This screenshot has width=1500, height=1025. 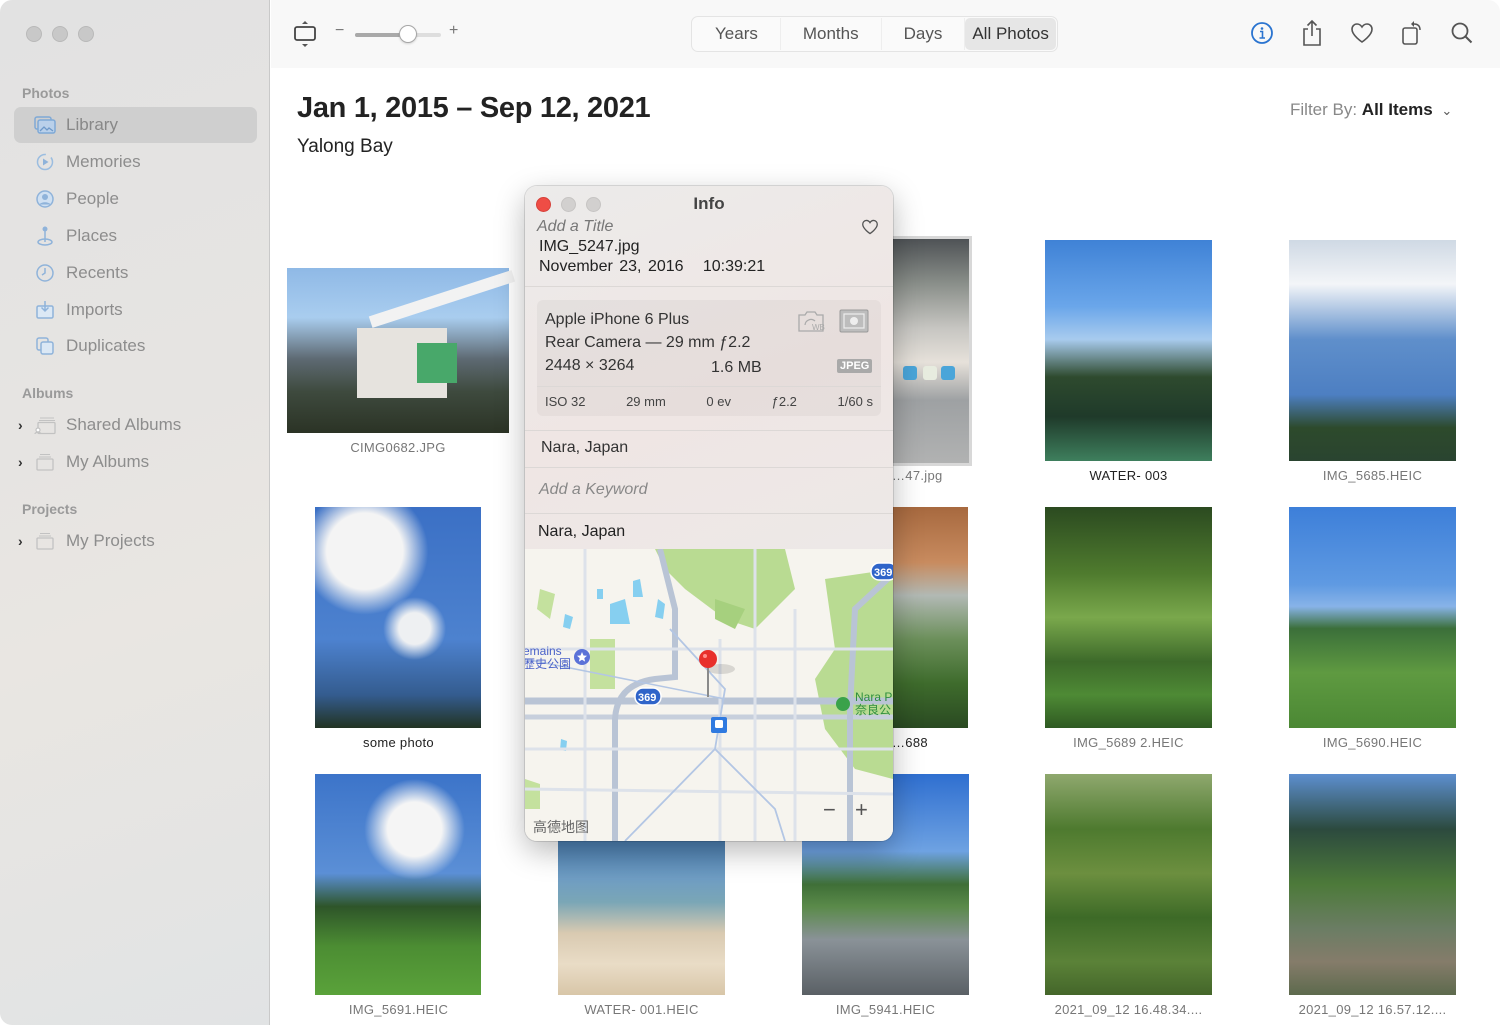 I want to click on search-icon, so click(x=1462, y=33).